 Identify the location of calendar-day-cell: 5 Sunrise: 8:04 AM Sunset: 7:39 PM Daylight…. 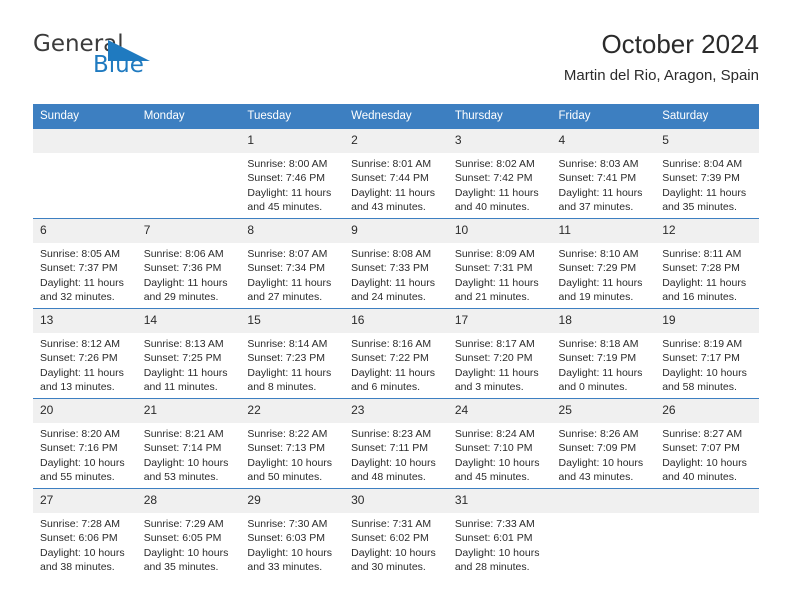
(707, 173).